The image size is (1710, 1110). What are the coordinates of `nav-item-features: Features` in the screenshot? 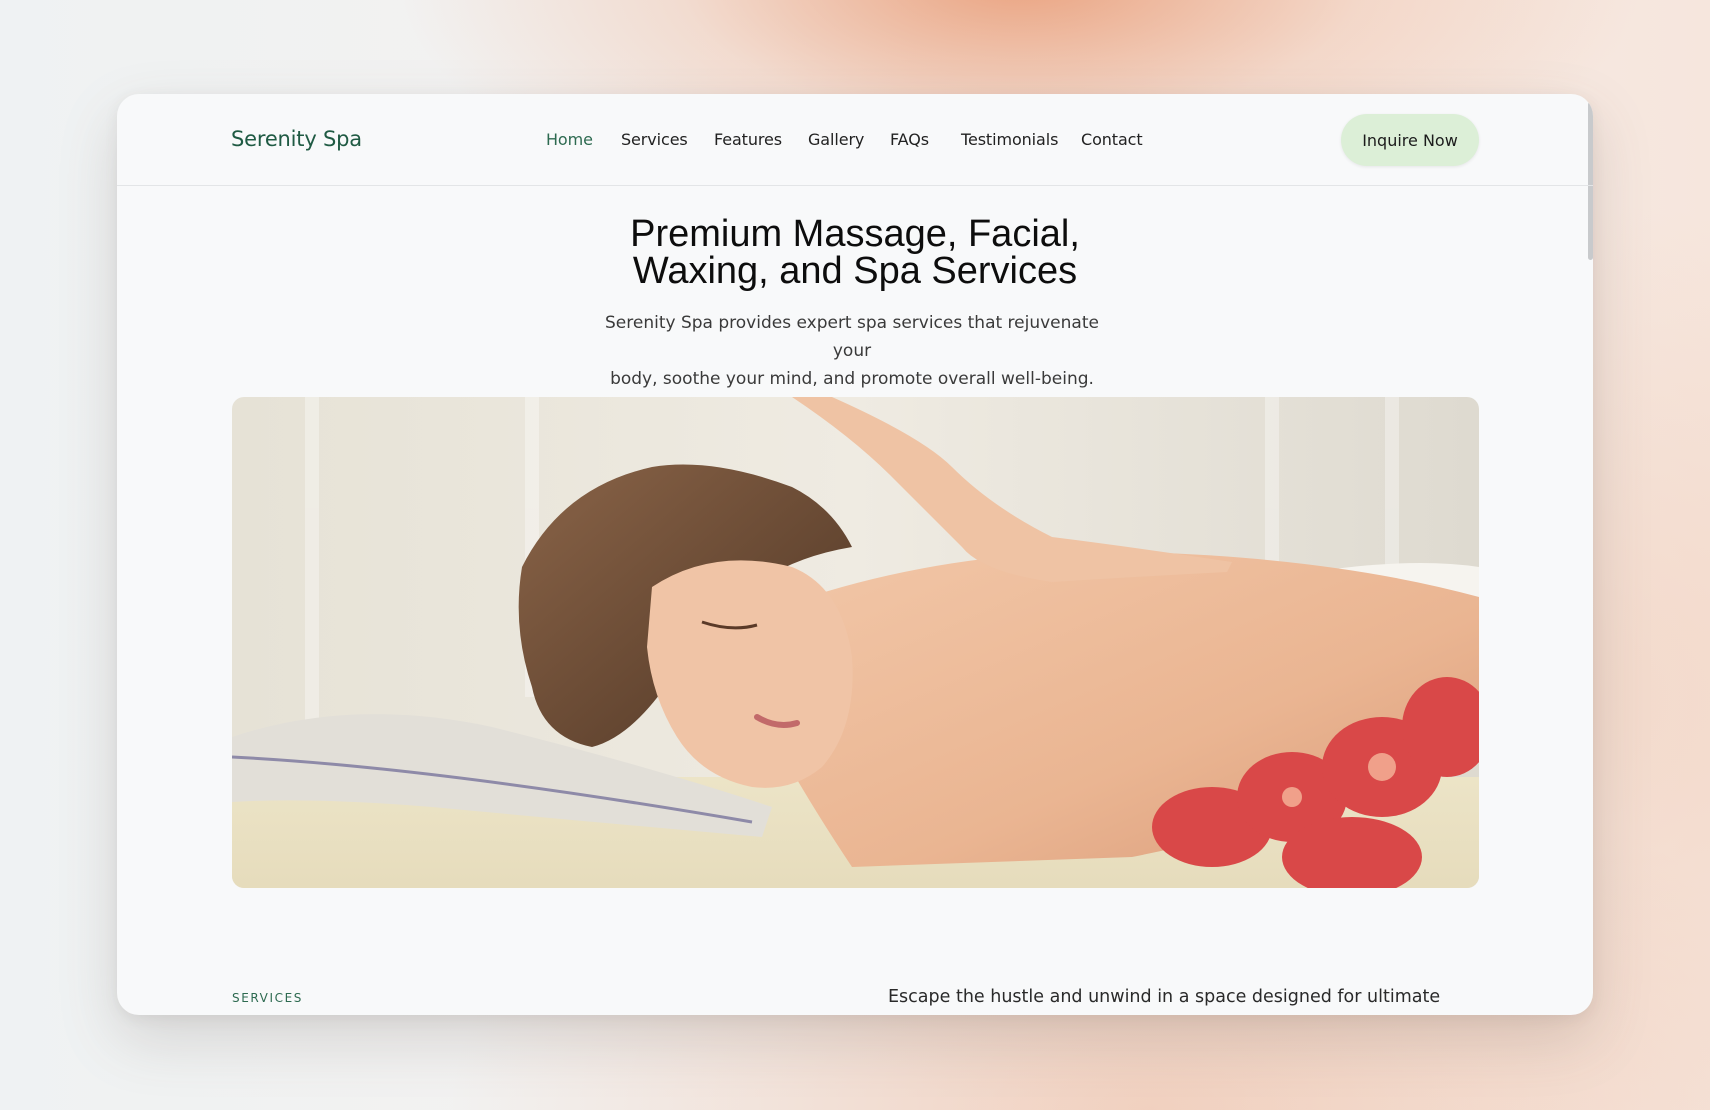 It's located at (748, 139).